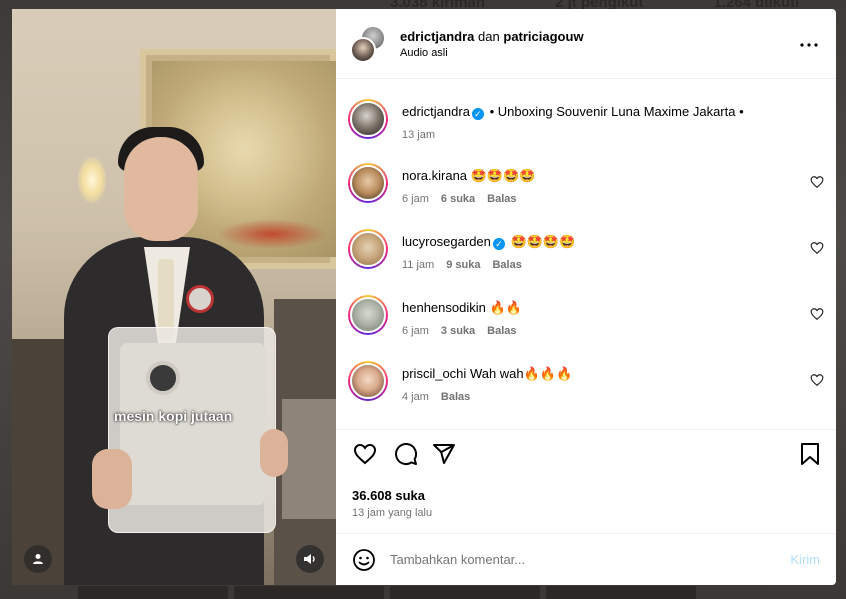 Image resolution: width=846 pixels, height=599 pixels. I want to click on comment-input, so click(580, 559).